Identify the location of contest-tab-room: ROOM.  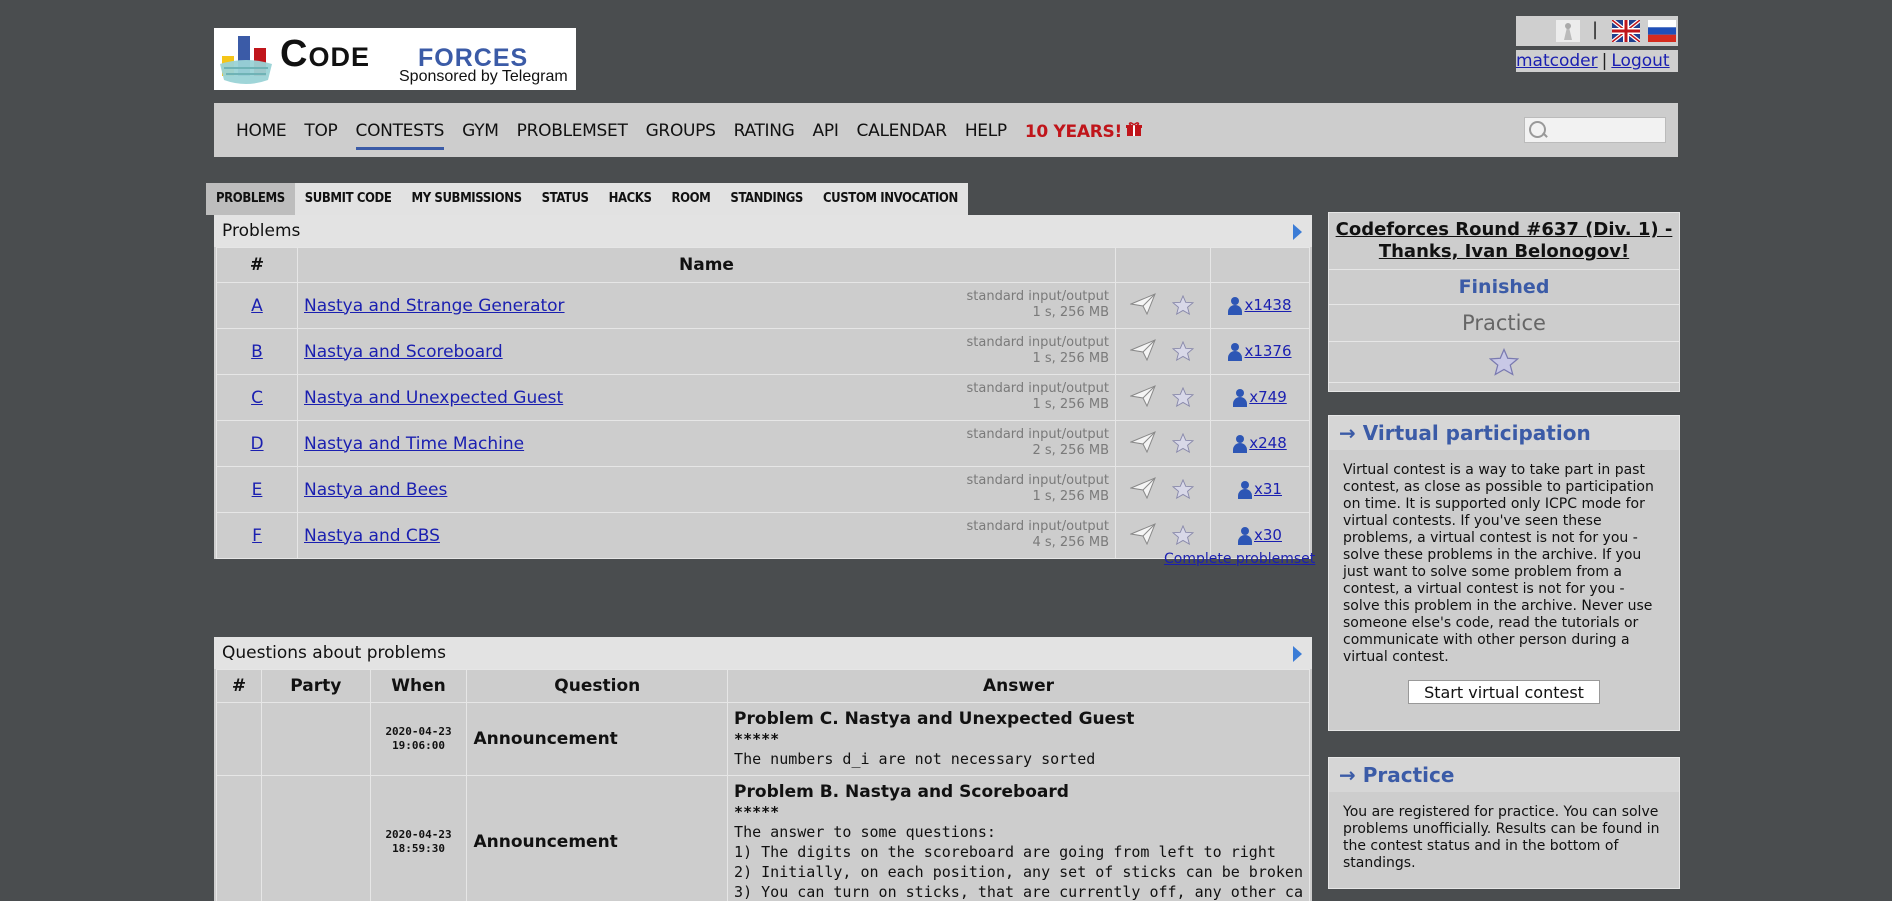
(690, 199).